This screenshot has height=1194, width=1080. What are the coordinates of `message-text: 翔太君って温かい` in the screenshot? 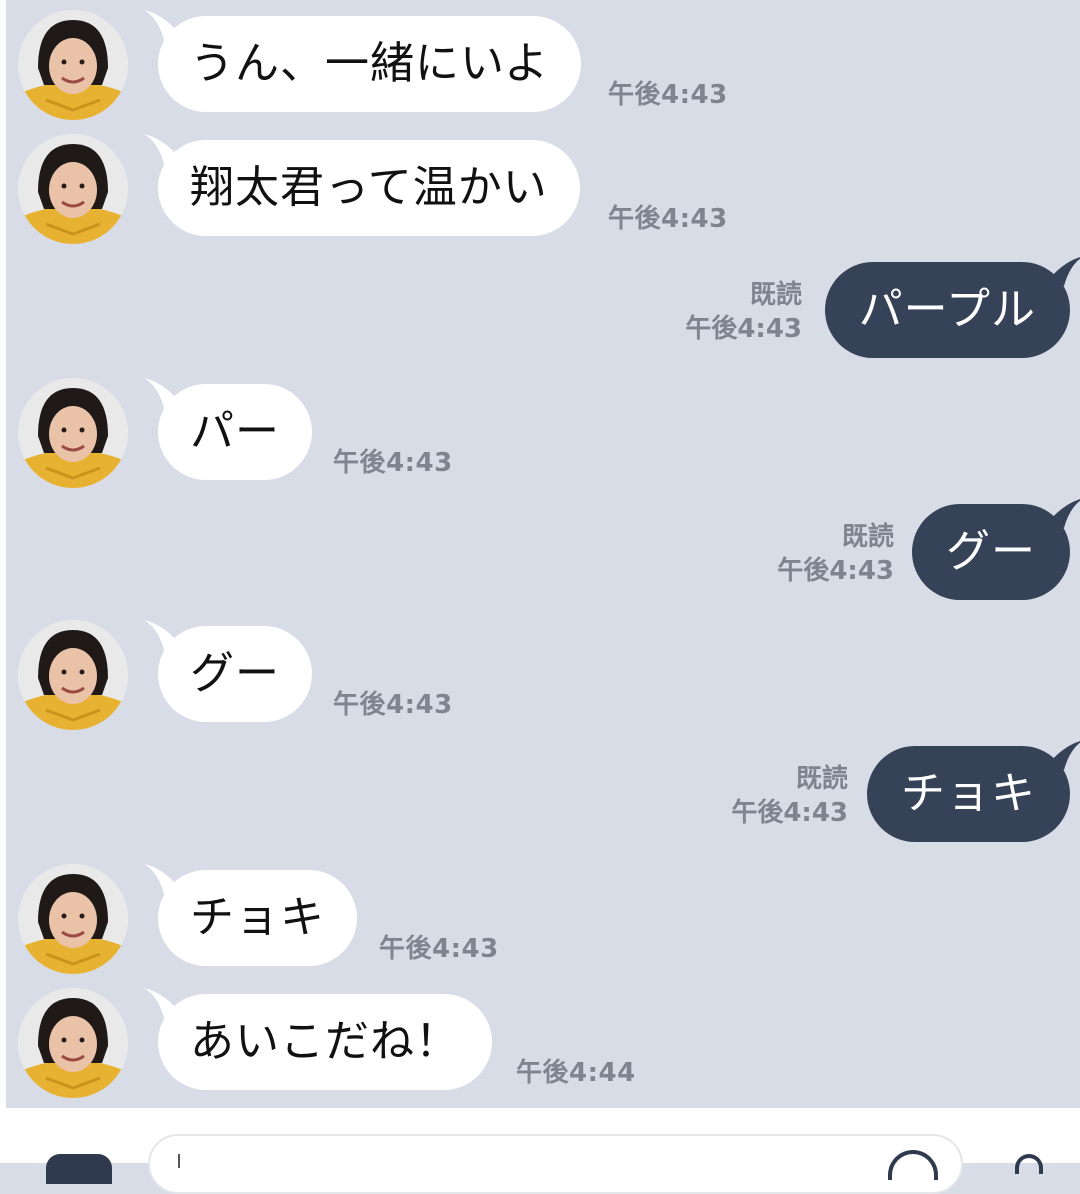 It's located at (369, 187).